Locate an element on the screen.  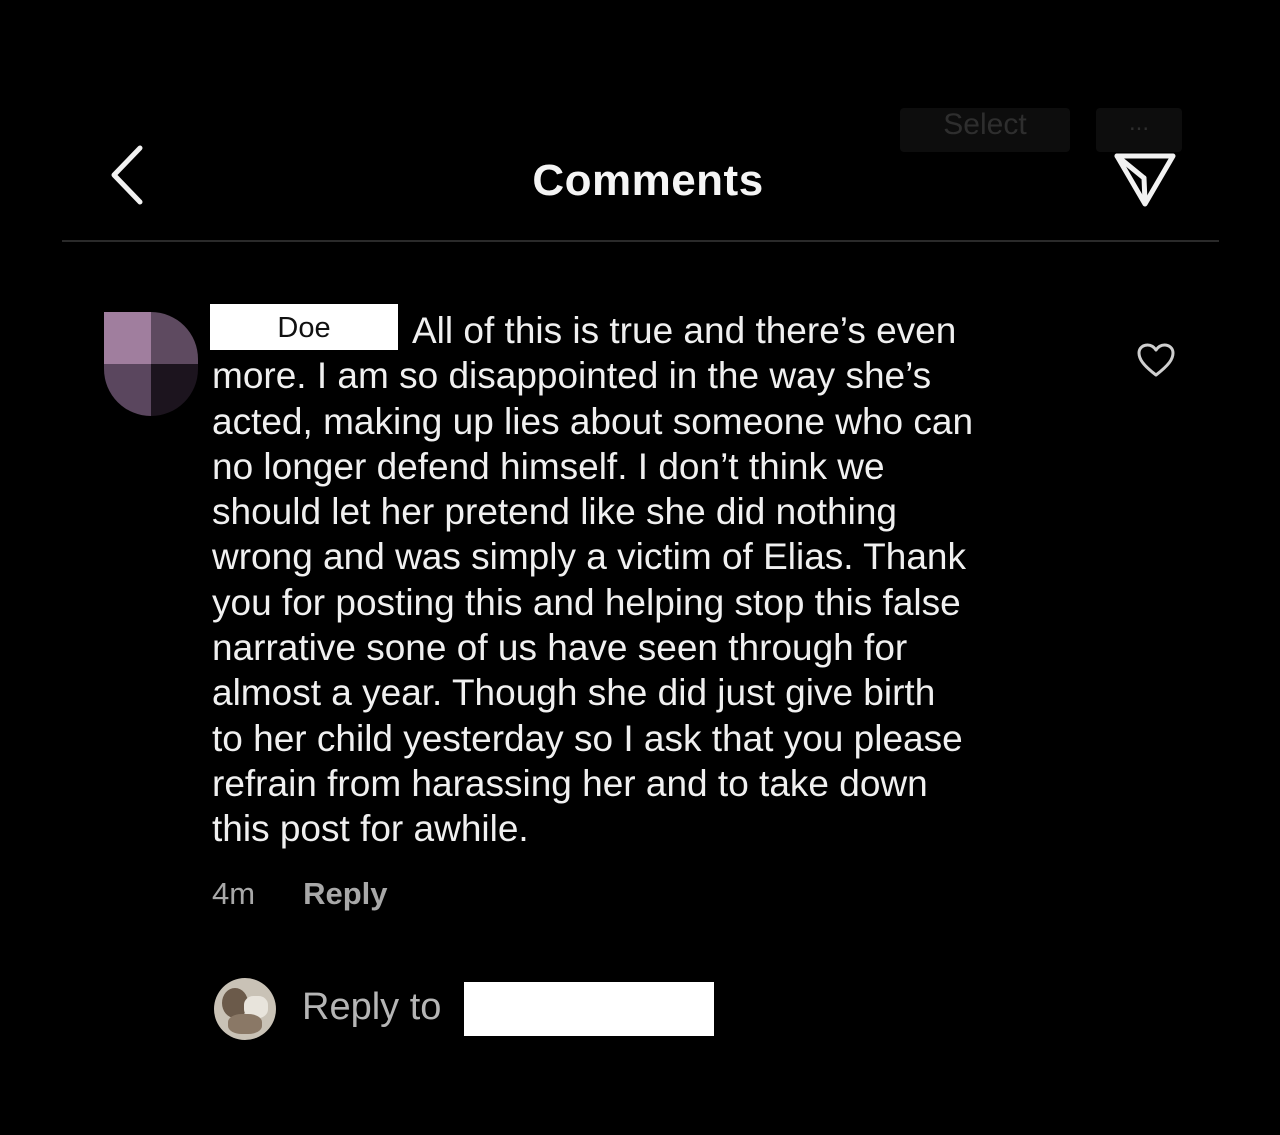
reply-input-placeholder: Reply to is located at coordinates (371, 1007).